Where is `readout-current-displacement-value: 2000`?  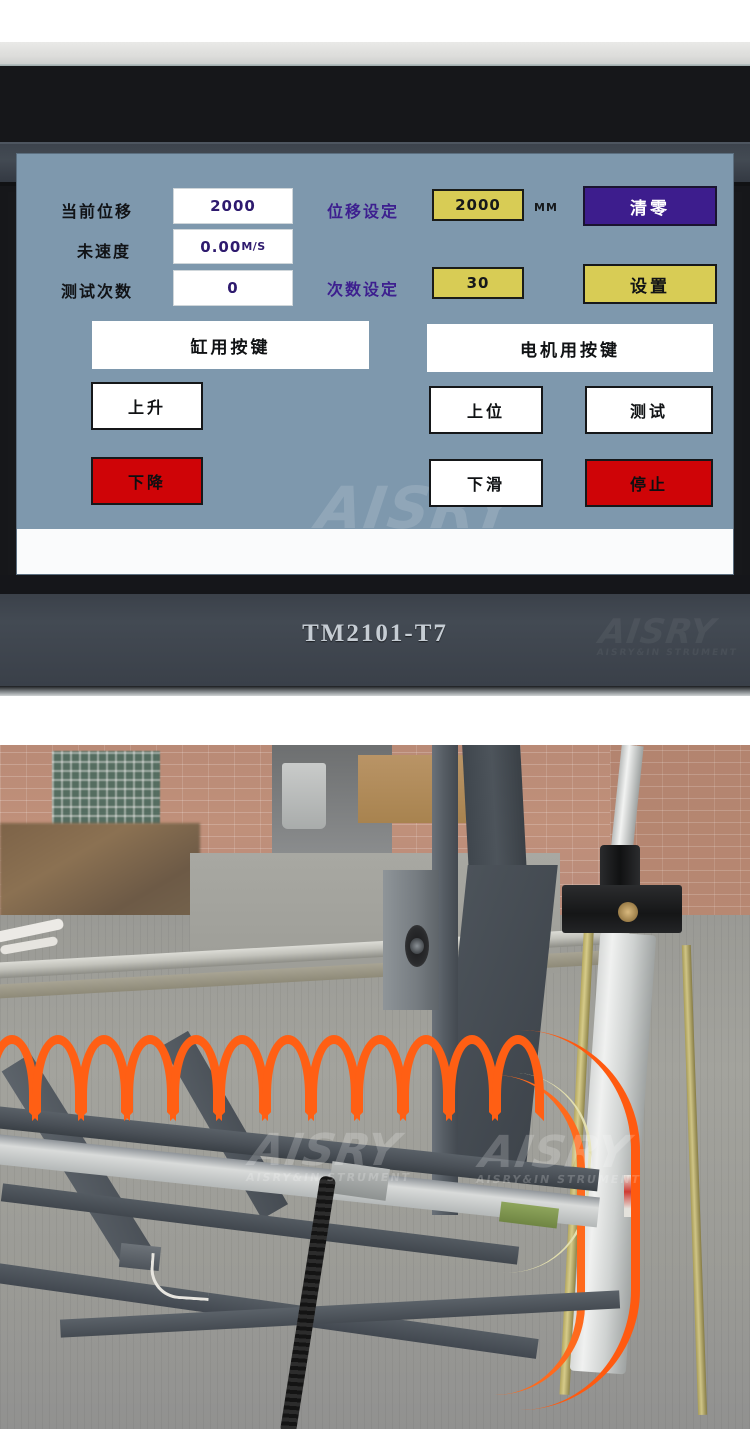 readout-current-displacement-value: 2000 is located at coordinates (233, 206).